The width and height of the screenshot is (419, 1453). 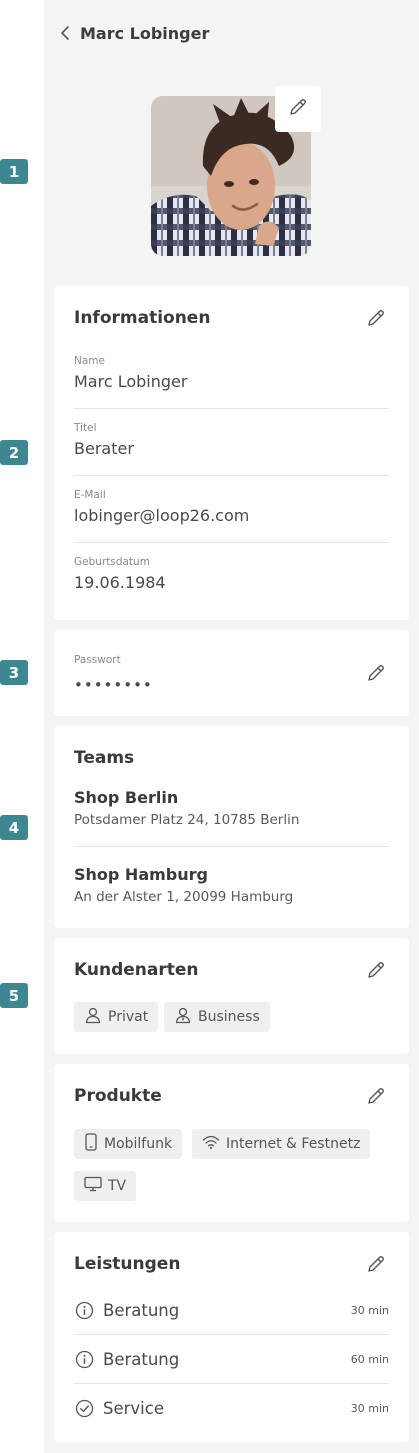 What do you see at coordinates (136, 970) in the screenshot?
I see `customer-types-title: Kundenarten` at bounding box center [136, 970].